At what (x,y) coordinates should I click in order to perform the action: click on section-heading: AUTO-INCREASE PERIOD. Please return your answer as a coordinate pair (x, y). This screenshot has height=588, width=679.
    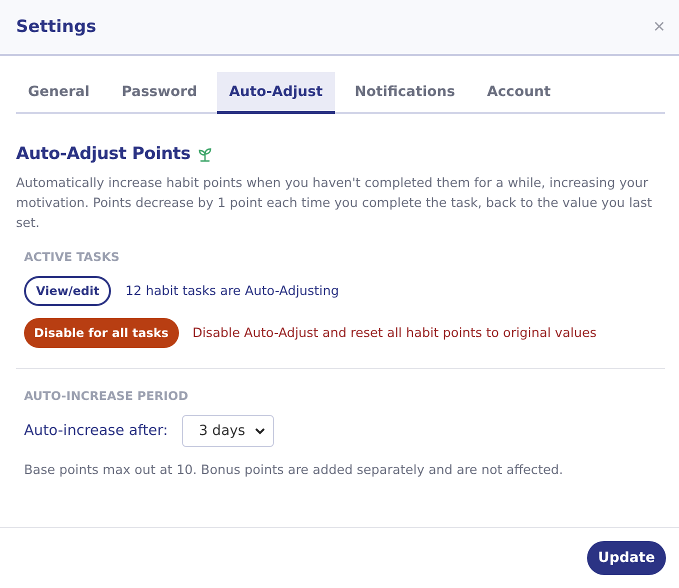
    Looking at the image, I should click on (107, 396).